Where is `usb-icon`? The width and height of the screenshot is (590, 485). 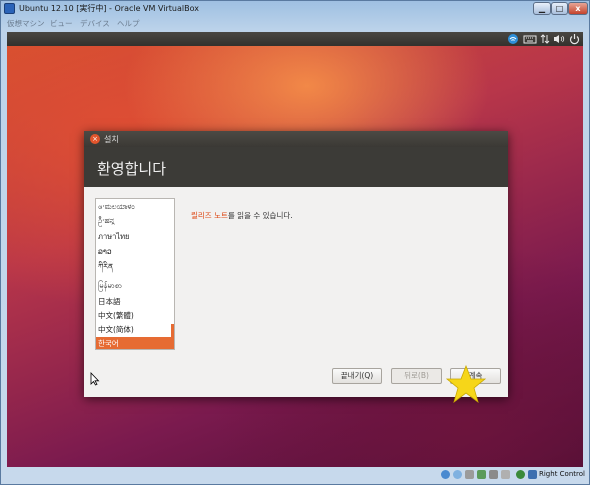
usb-icon is located at coordinates (469, 474).